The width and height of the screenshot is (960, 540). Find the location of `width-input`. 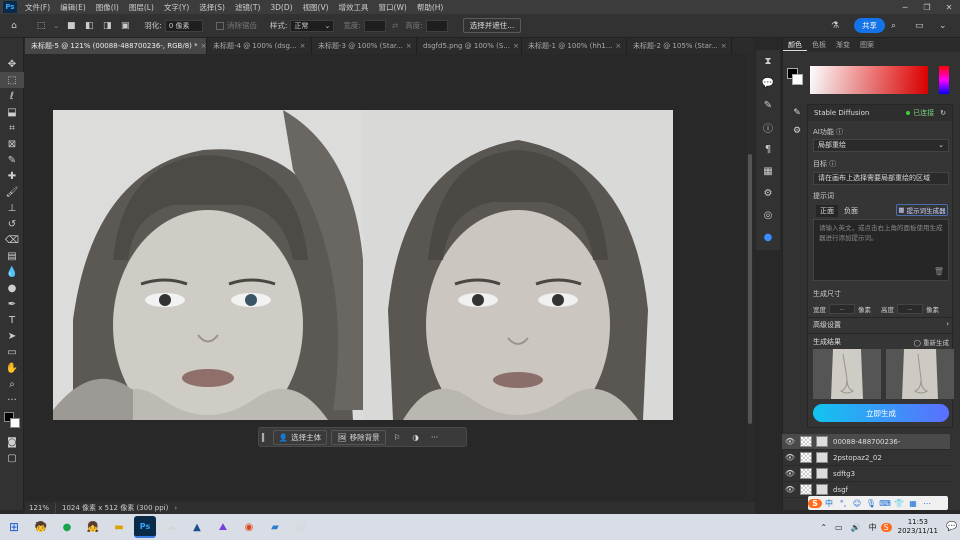

width-input is located at coordinates (374, 25).